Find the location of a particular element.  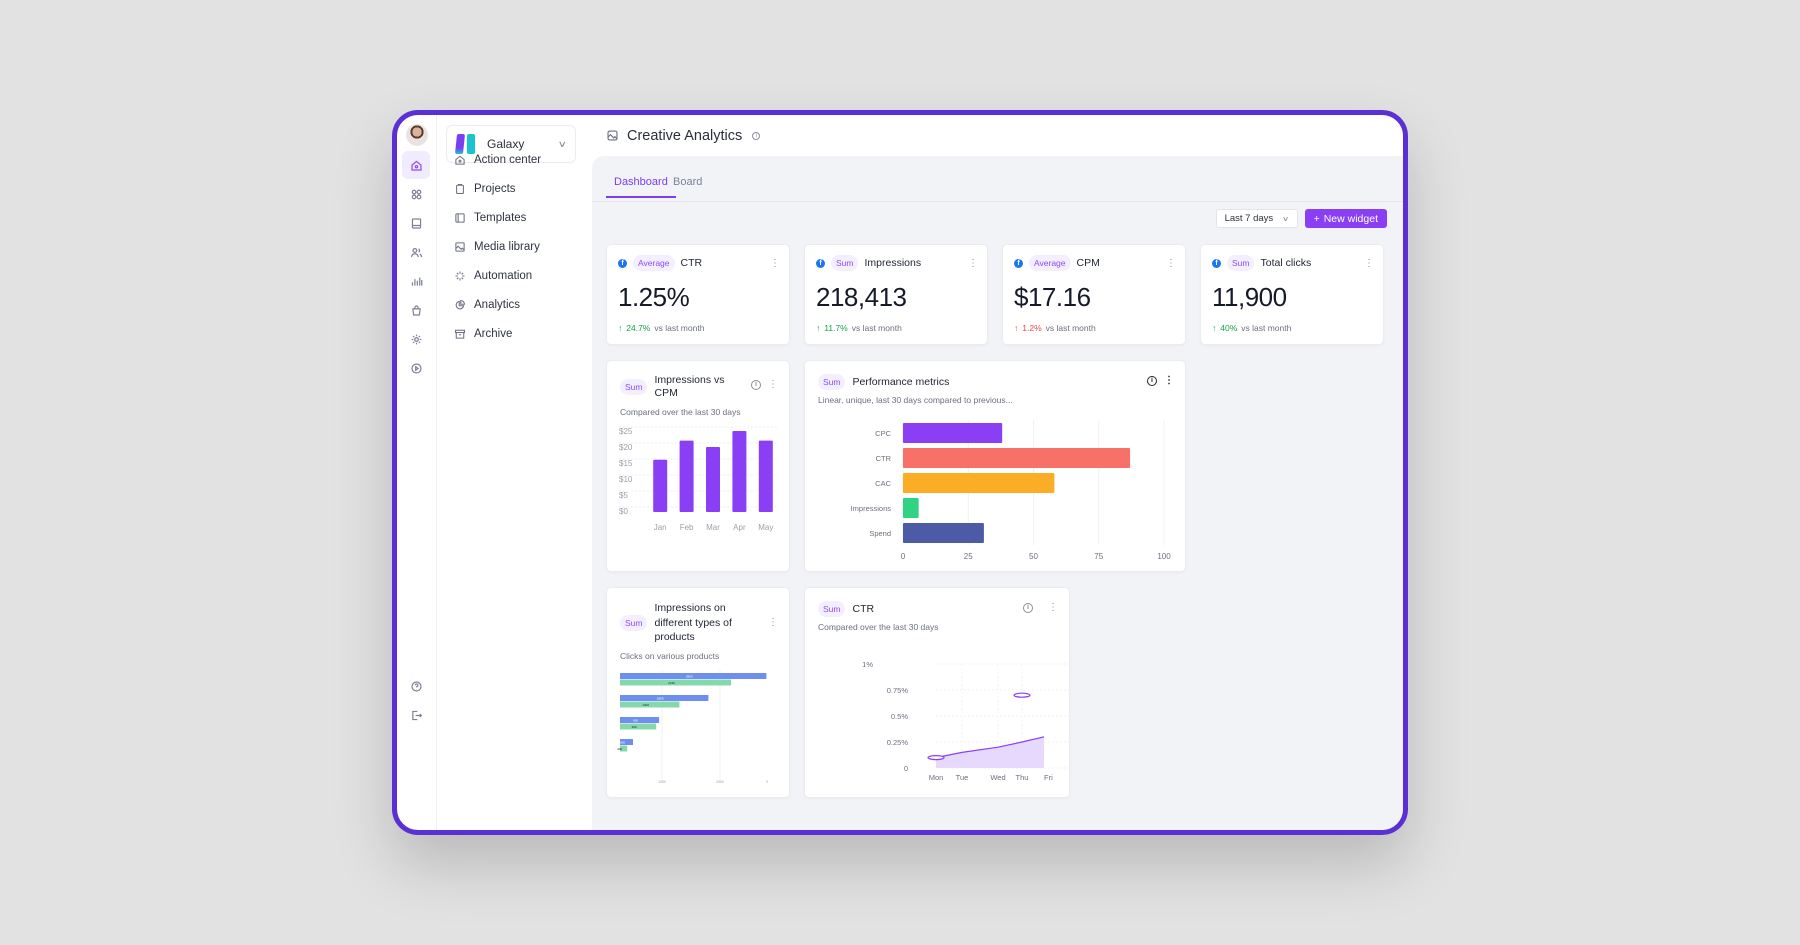

y-tick-label: $15 is located at coordinates (626, 463).